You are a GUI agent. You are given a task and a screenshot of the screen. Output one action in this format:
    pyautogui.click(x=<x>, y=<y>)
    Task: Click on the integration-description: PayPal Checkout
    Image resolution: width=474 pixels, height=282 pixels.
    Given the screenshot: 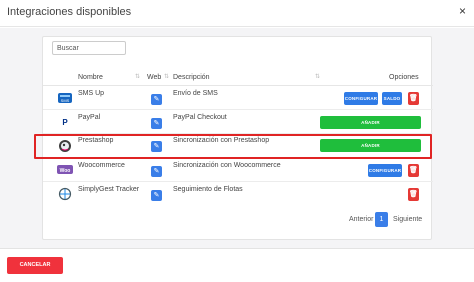 What is the action you would take?
    pyautogui.click(x=200, y=117)
    